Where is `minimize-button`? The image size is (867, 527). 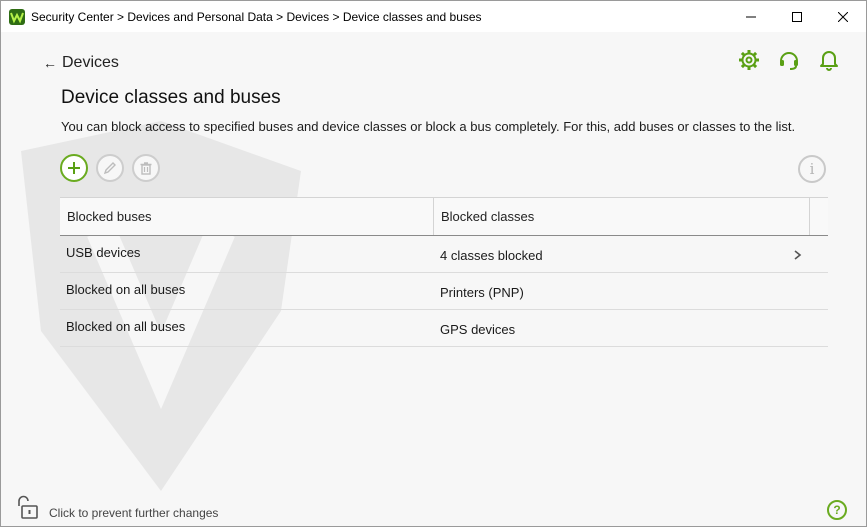
minimize-button is located at coordinates (751, 16).